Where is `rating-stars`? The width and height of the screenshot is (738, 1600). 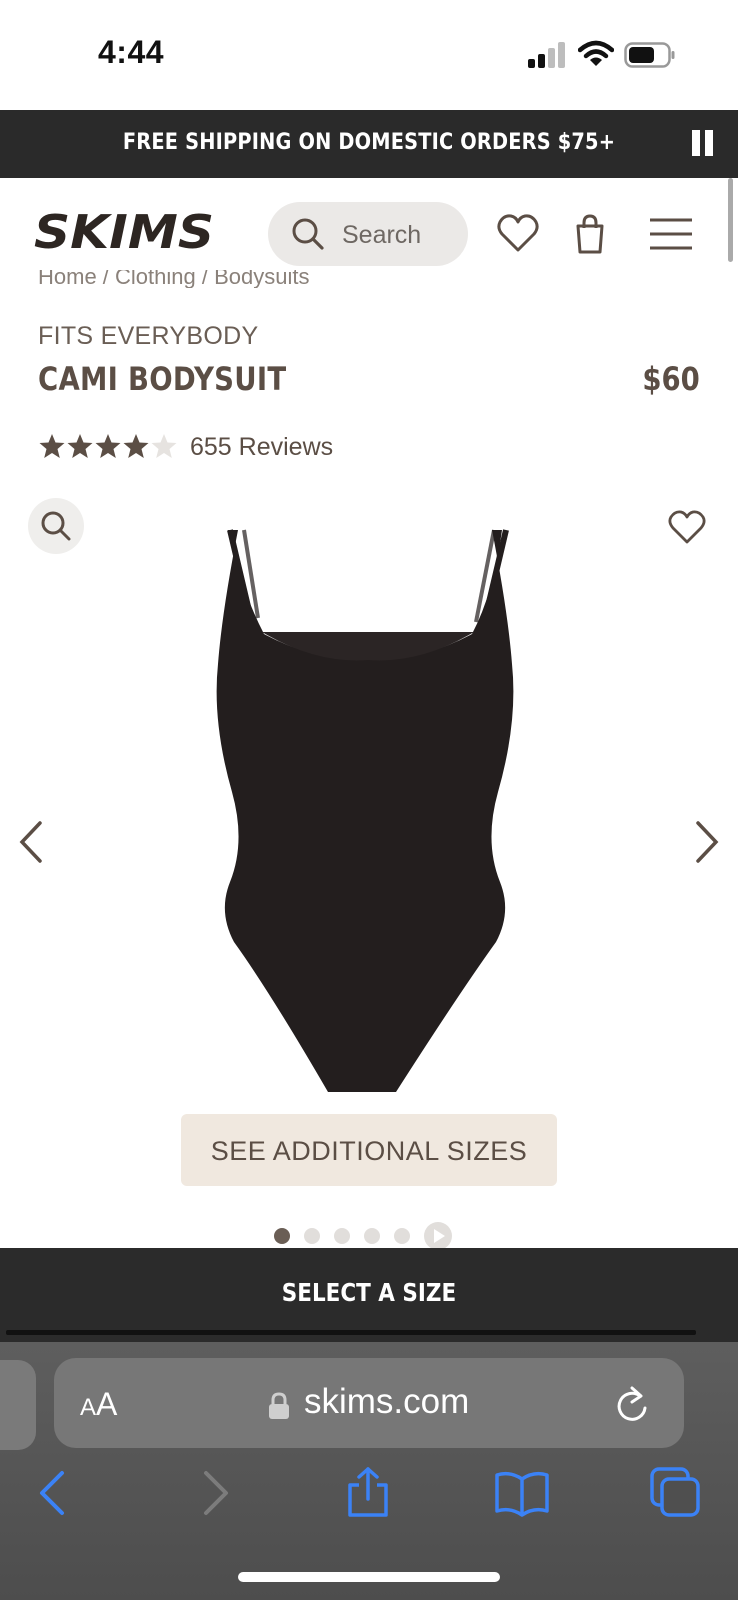 rating-stars is located at coordinates (108, 447).